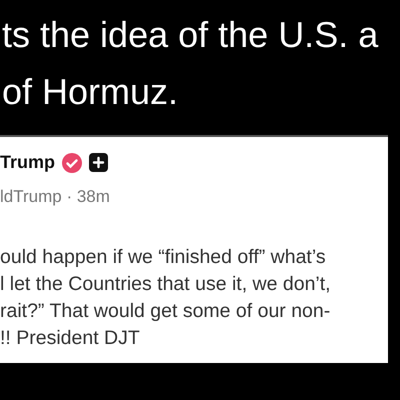  What do you see at coordinates (90, 92) in the screenshot?
I see `caption-line: of Hormuz.` at bounding box center [90, 92].